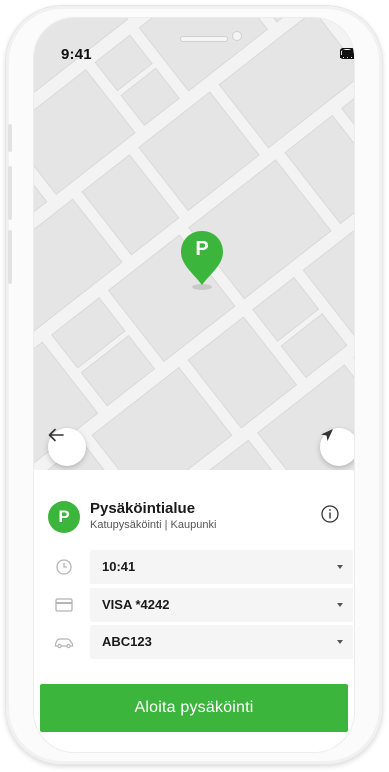 Image resolution: width=389 pixels, height=772 pixels. What do you see at coordinates (64, 605) in the screenshot?
I see `credit-card-icon` at bounding box center [64, 605].